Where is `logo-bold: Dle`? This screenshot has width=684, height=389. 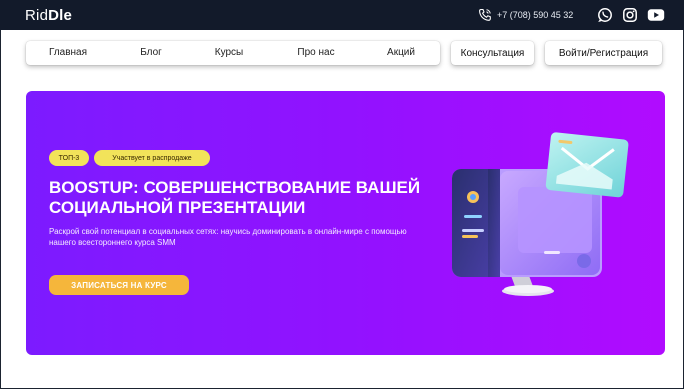
logo-bold: Dle is located at coordinates (60, 15).